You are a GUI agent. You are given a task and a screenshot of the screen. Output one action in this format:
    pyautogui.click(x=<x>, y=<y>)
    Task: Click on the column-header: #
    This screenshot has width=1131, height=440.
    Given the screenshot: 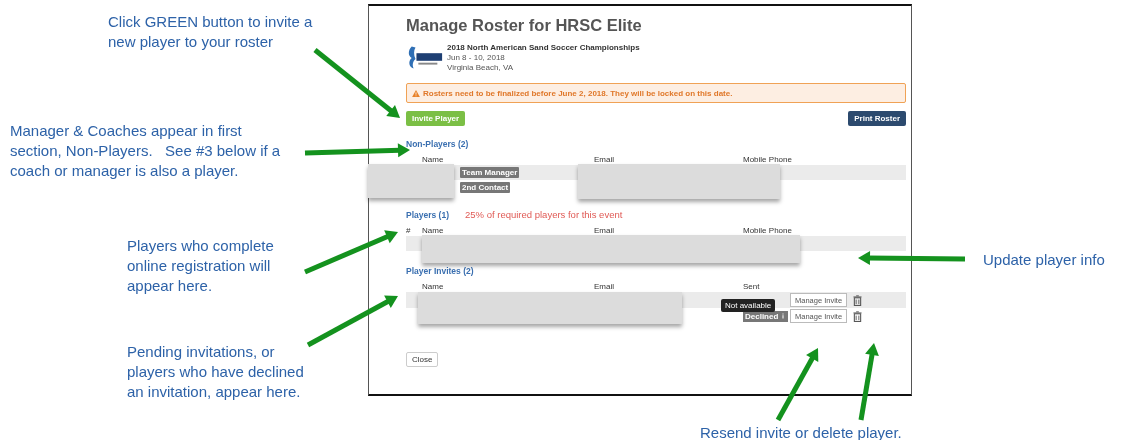 What is the action you would take?
    pyautogui.click(x=409, y=230)
    